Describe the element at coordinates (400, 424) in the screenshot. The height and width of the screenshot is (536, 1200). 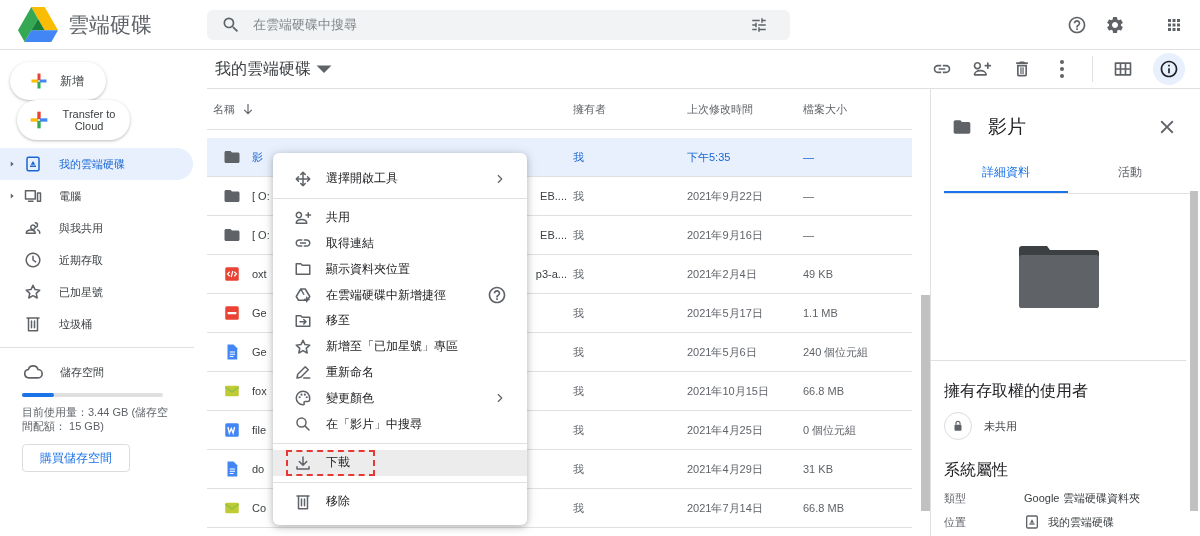
I see `menu-item: 在「影片」中搜尋` at that location.